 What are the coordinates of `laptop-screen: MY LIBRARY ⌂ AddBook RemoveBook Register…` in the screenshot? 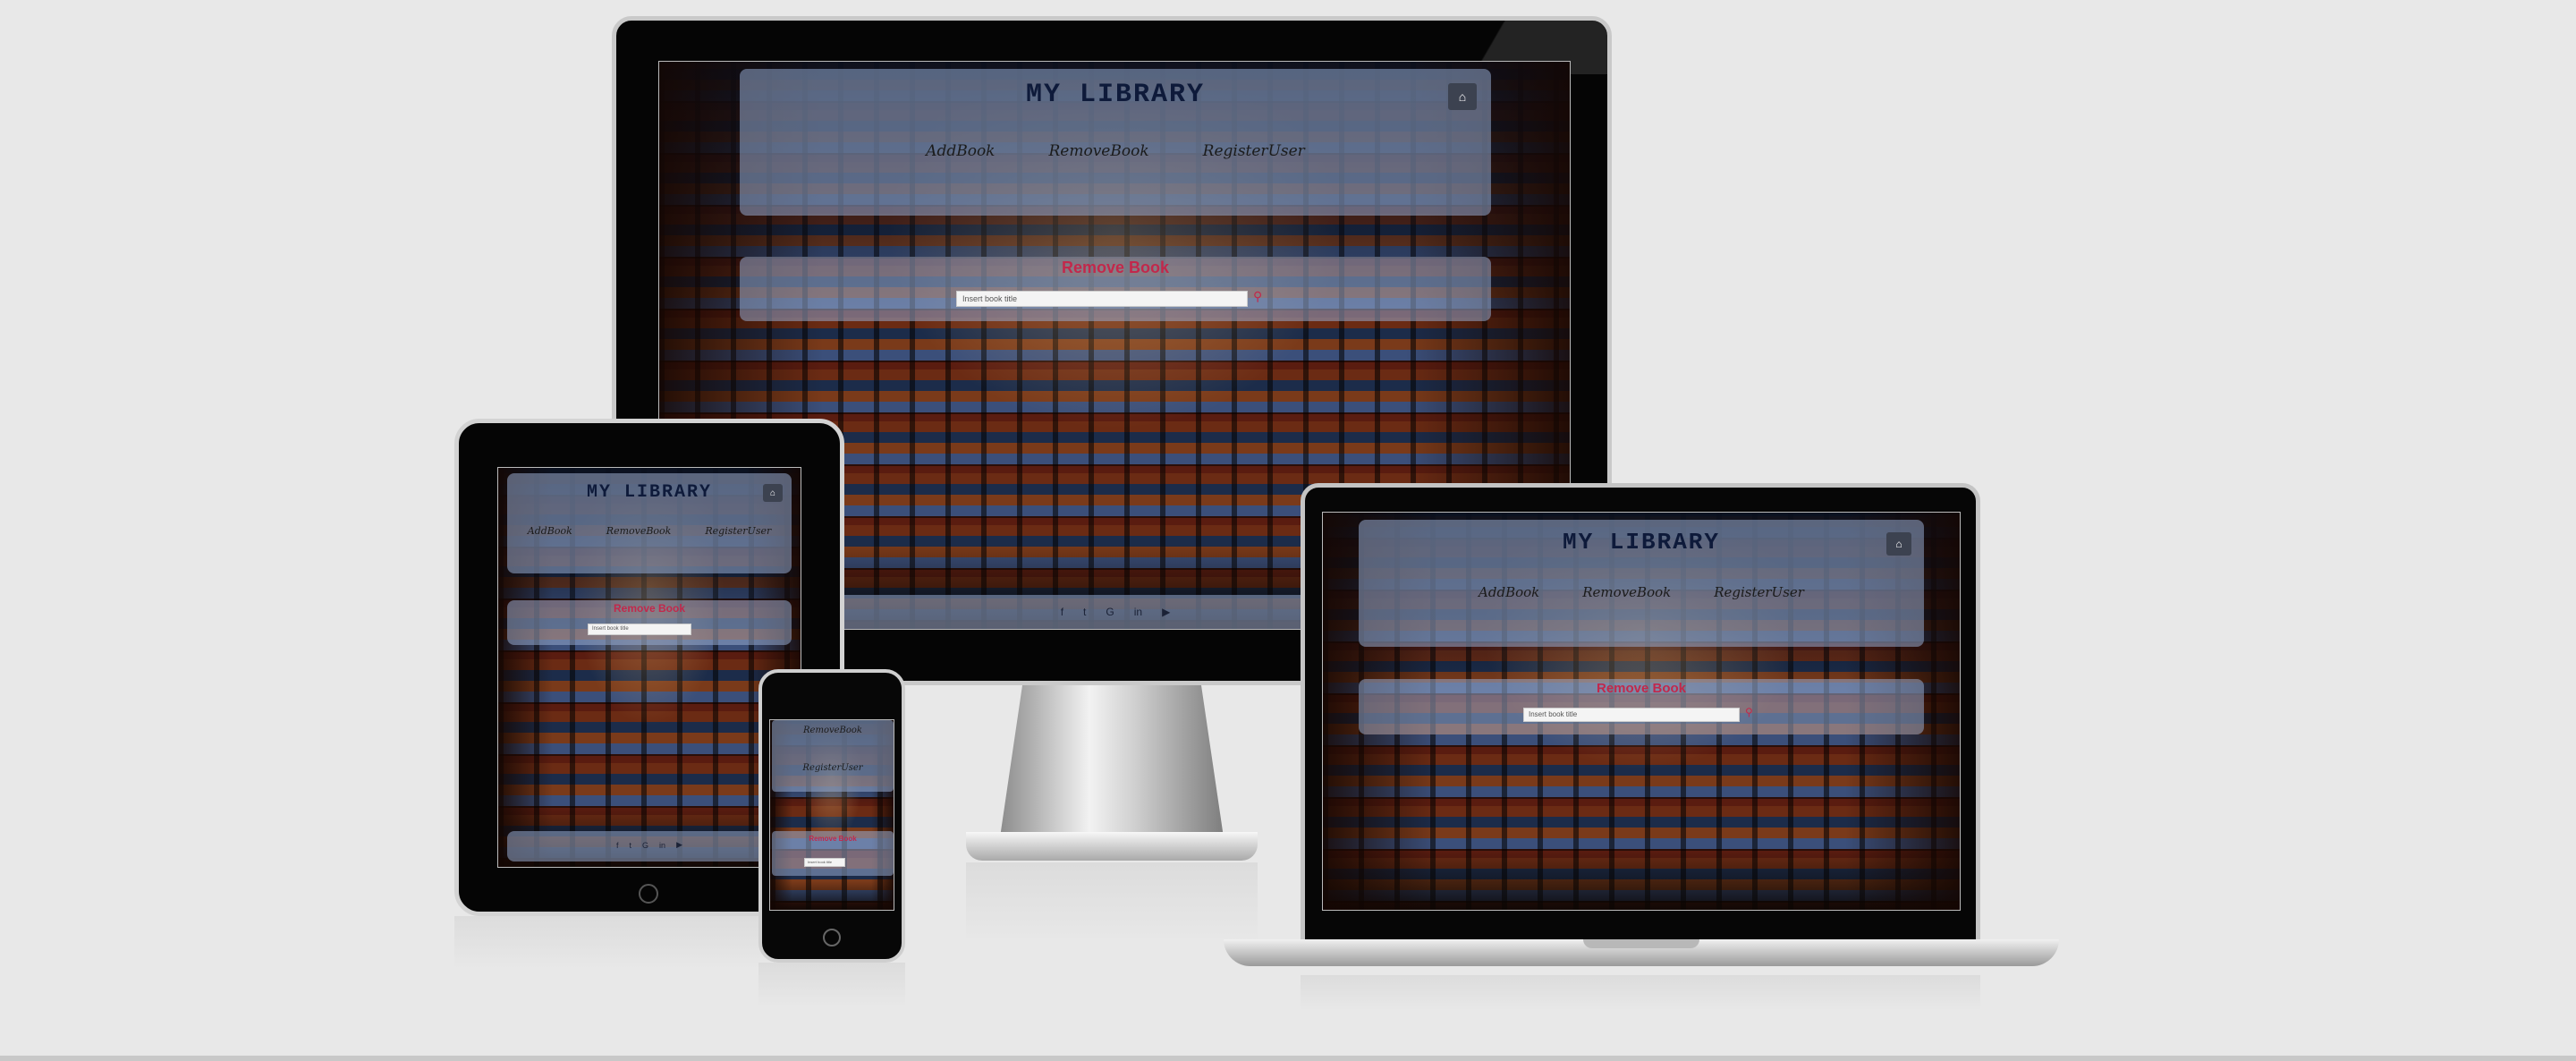 It's located at (1641, 711).